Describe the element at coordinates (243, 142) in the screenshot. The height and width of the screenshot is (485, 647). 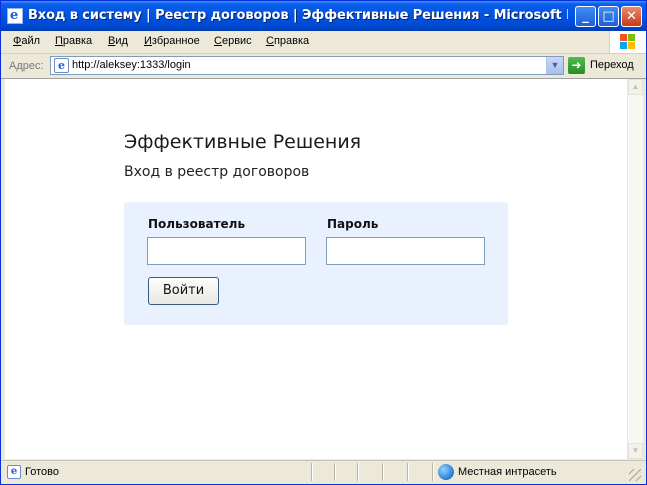
I see `brand-heading: Эффективные Решения` at that location.